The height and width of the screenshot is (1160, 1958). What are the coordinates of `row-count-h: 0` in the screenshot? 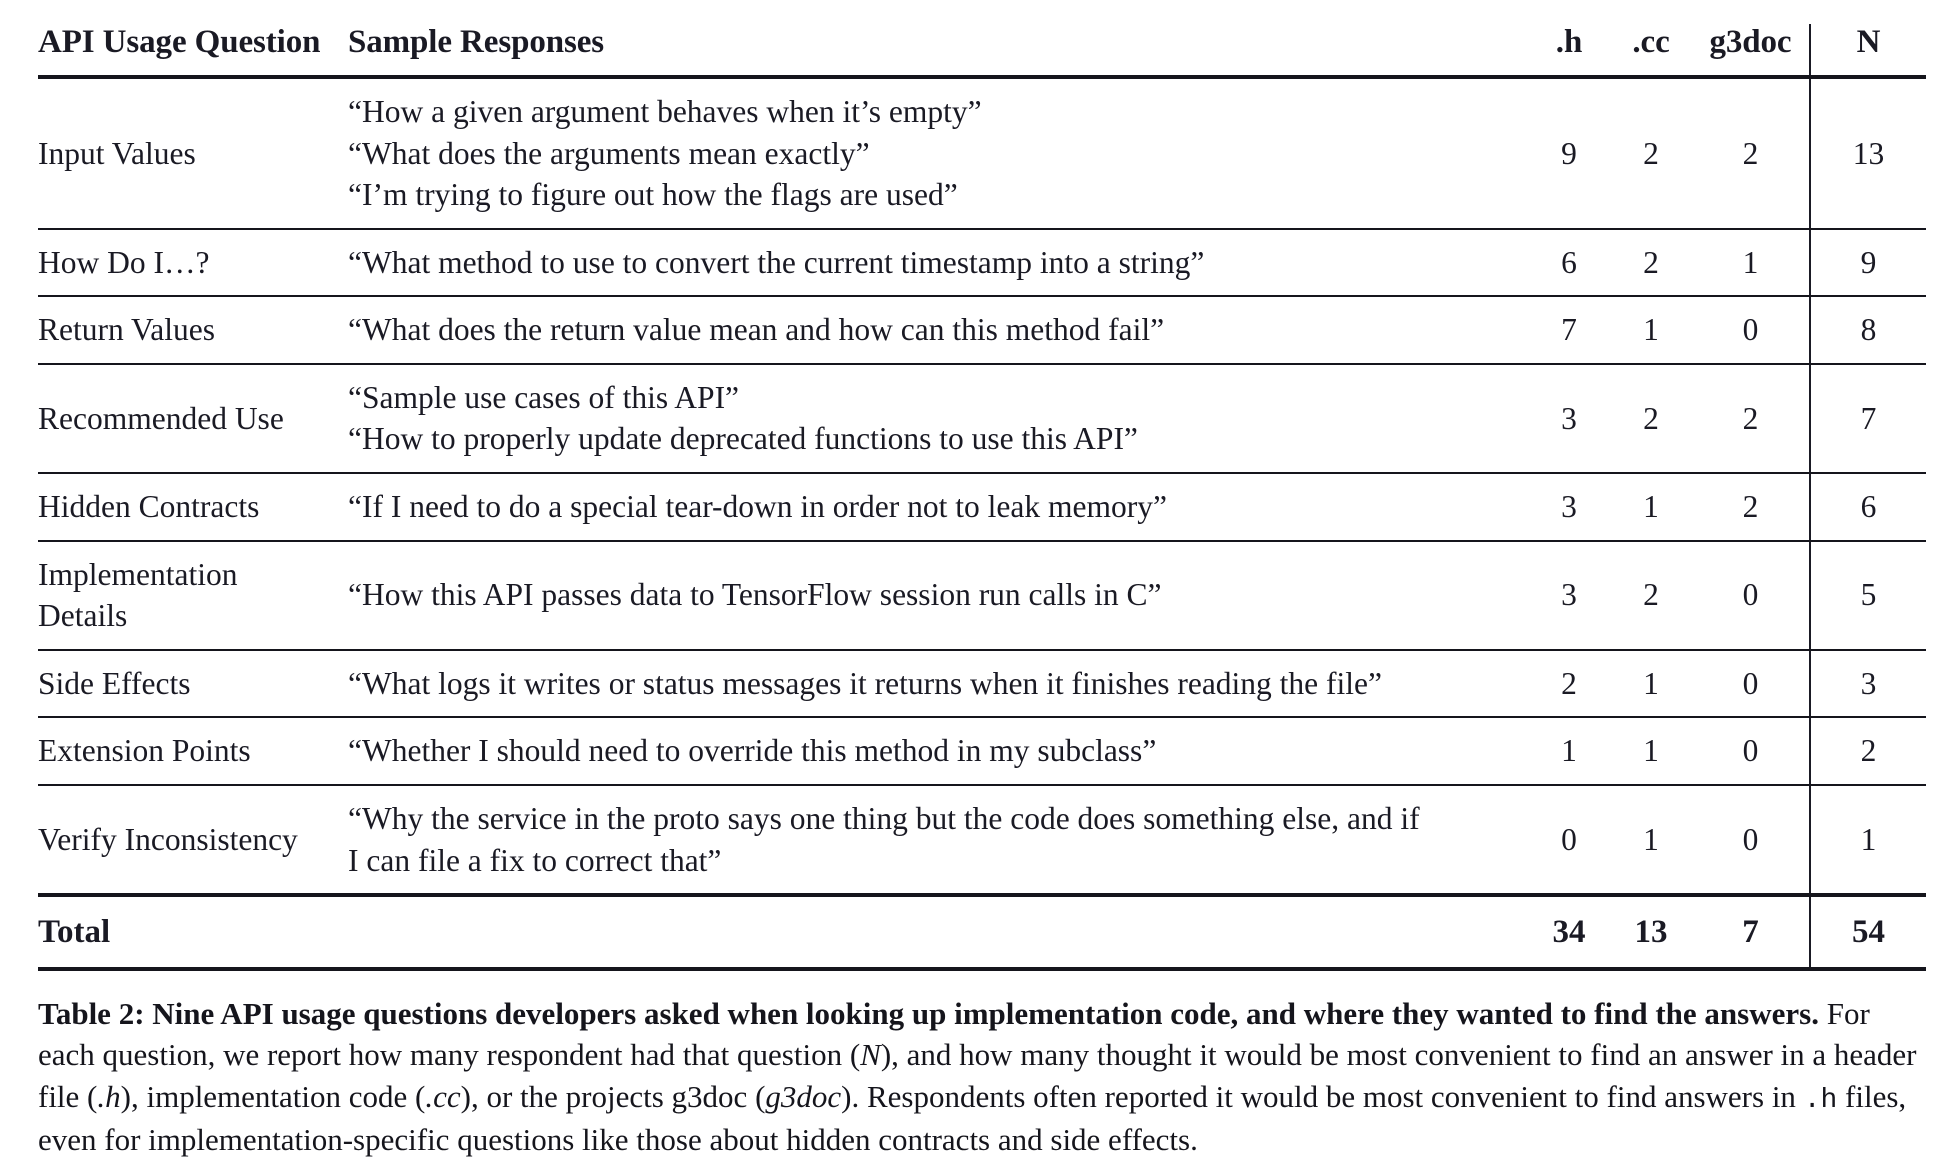 It's located at (1569, 840).